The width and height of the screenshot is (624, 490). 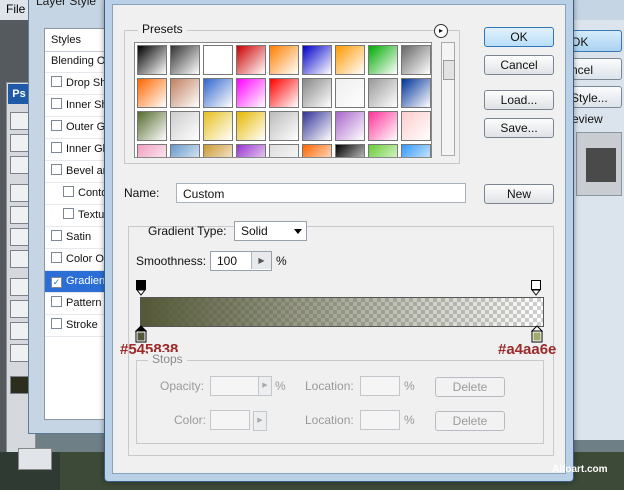 I want to click on pen-tool-icon, so click(x=20, y=309).